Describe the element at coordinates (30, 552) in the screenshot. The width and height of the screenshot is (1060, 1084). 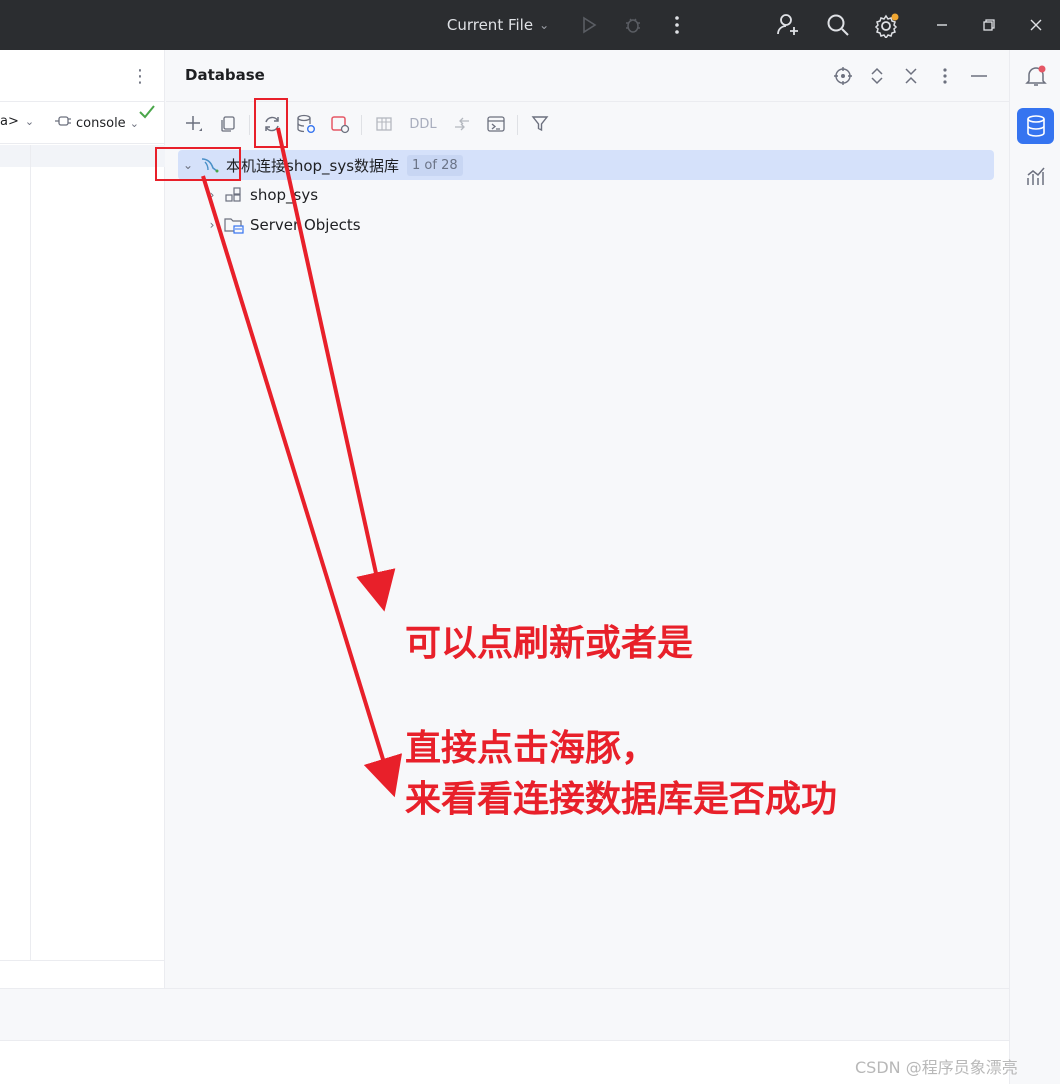
I see `gutter-divider` at that location.